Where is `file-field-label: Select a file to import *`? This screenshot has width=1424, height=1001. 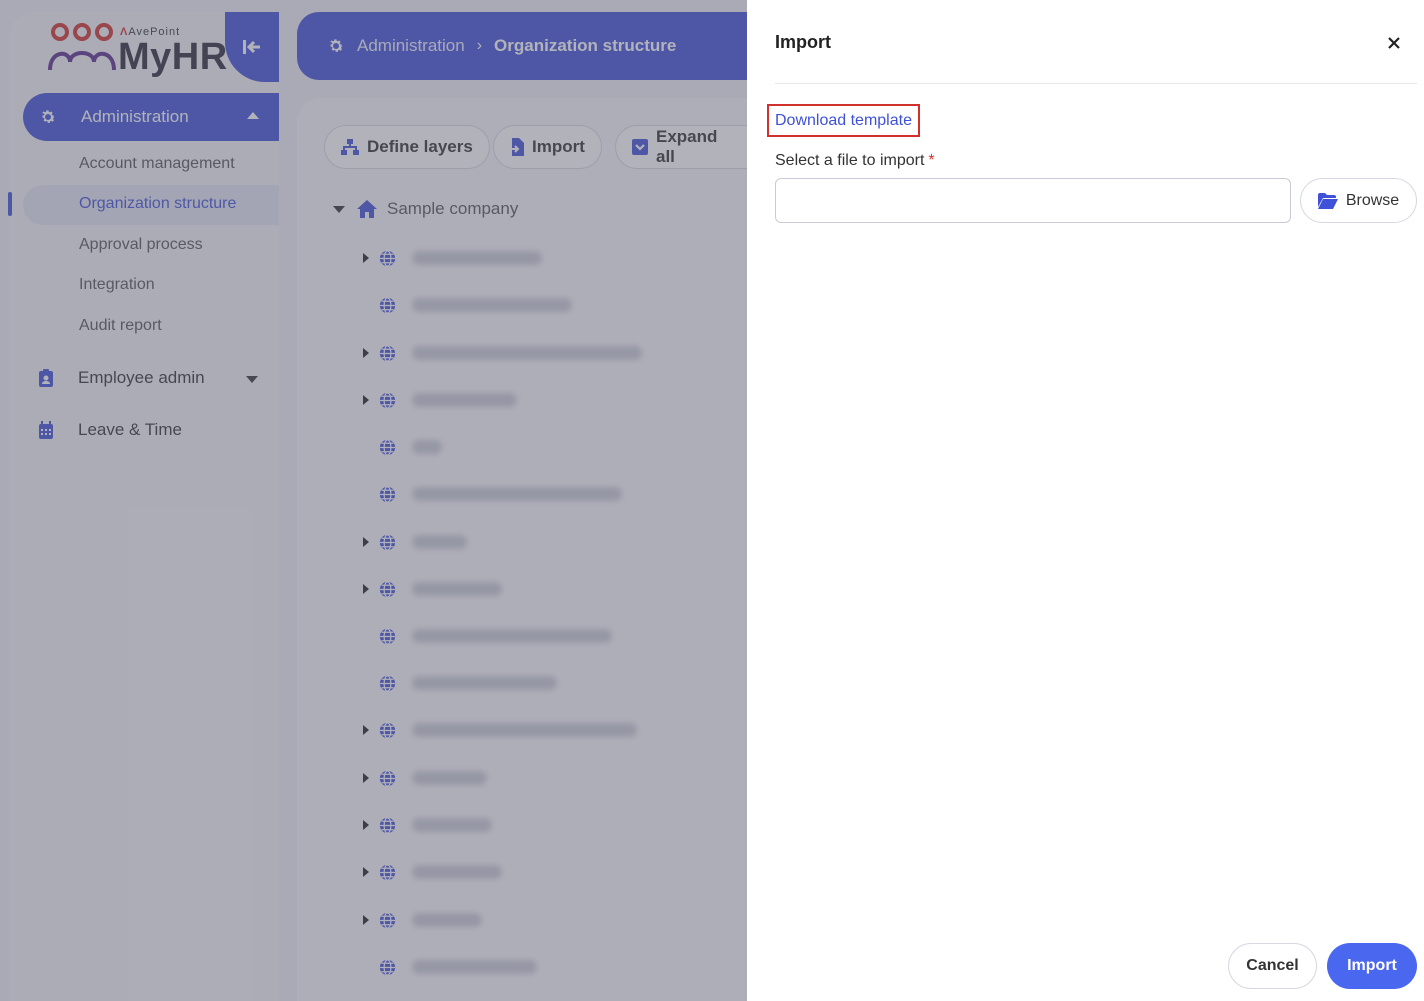
file-field-label: Select a file to import * is located at coordinates (855, 161).